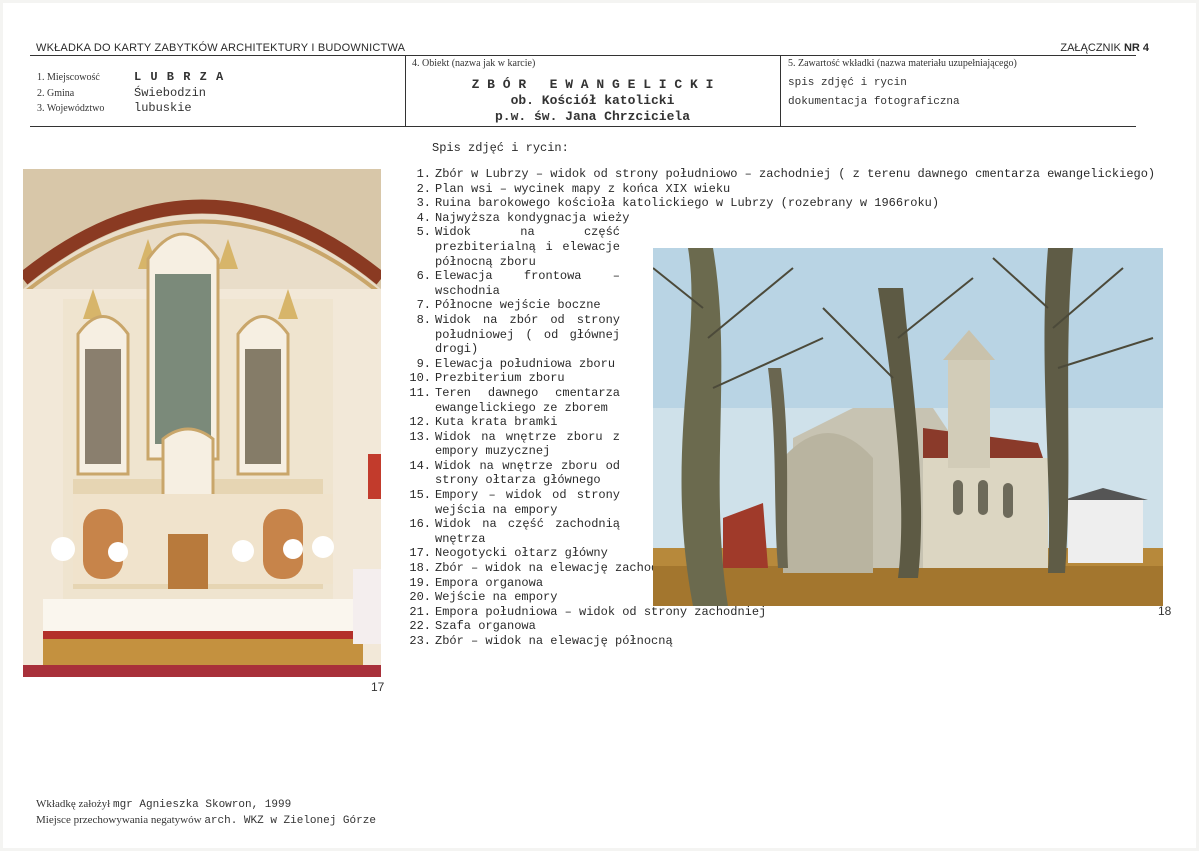  Describe the element at coordinates (554, 641) in the screenshot. I see `list-item-text: Zbór – widok na elewację północną` at that location.